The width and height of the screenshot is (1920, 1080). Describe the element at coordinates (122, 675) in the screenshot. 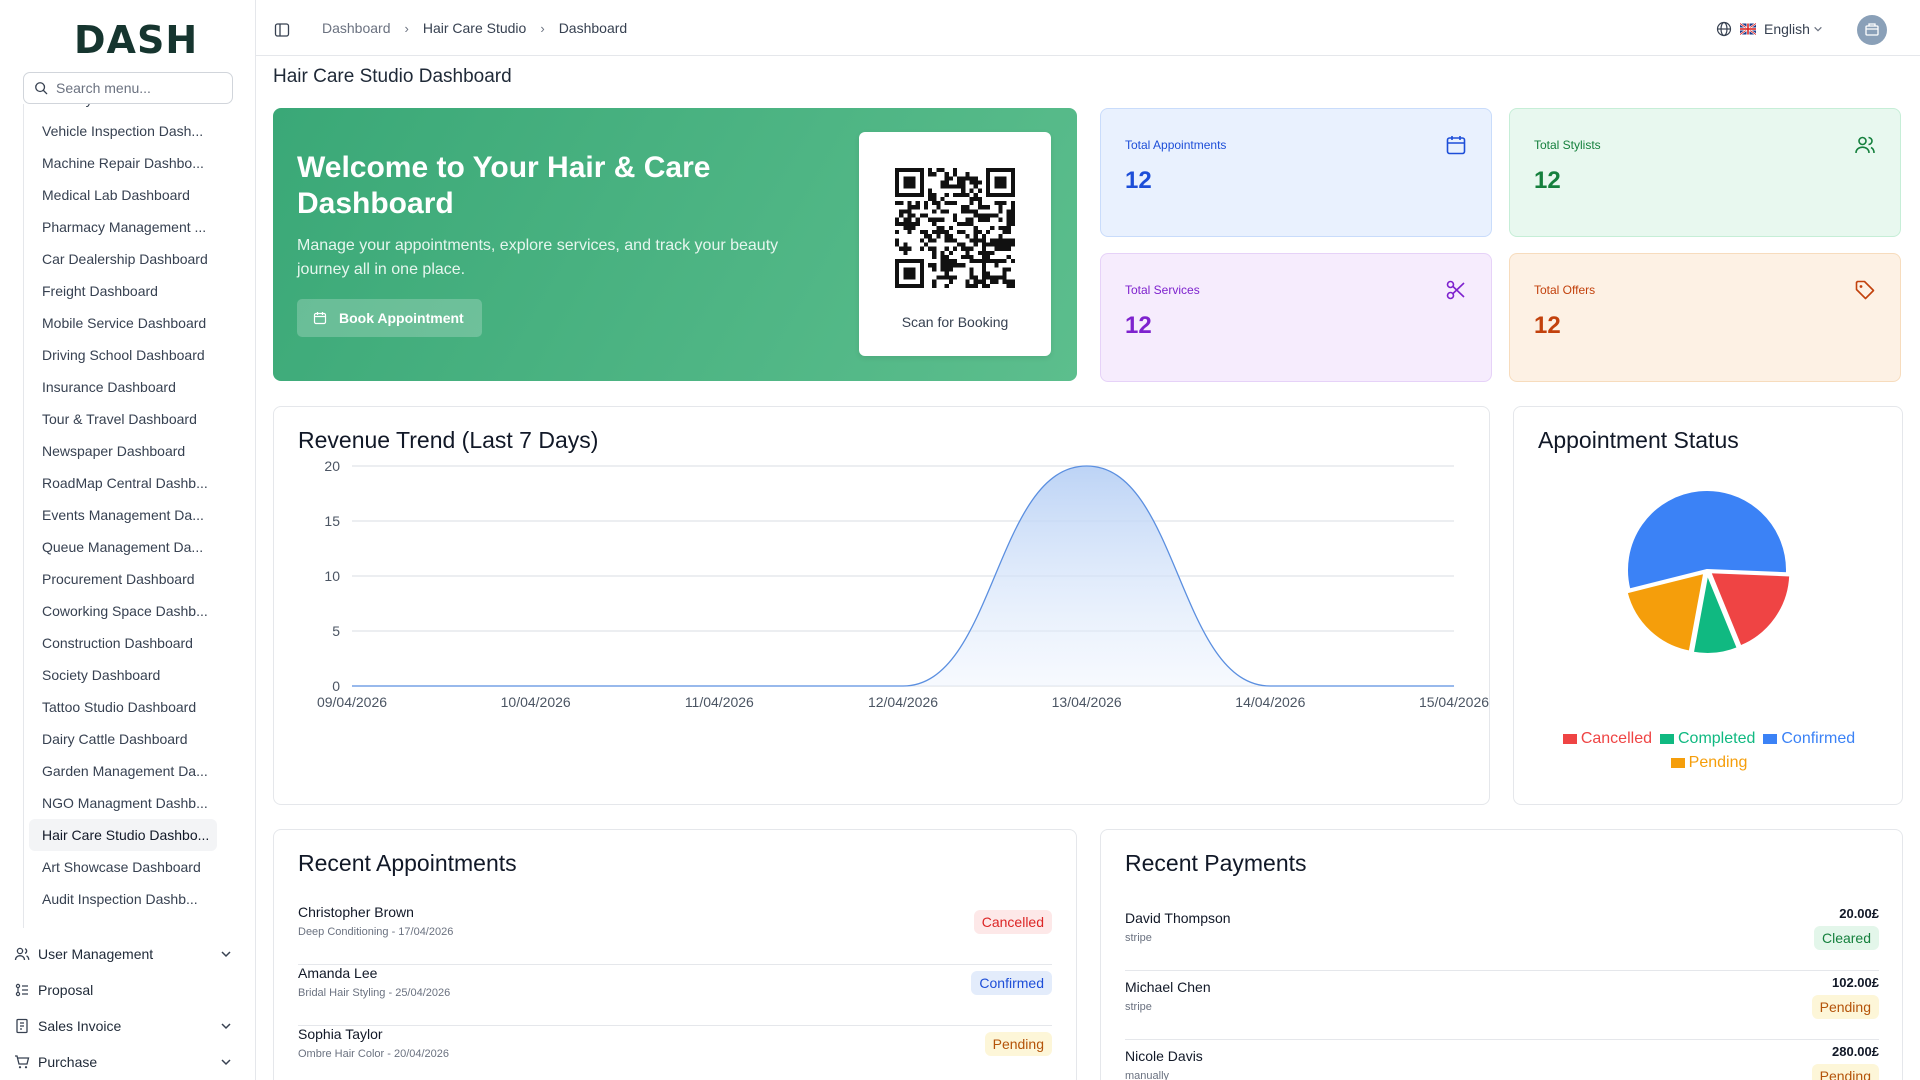

I see `sidebar-item: Society Dashboard` at that location.